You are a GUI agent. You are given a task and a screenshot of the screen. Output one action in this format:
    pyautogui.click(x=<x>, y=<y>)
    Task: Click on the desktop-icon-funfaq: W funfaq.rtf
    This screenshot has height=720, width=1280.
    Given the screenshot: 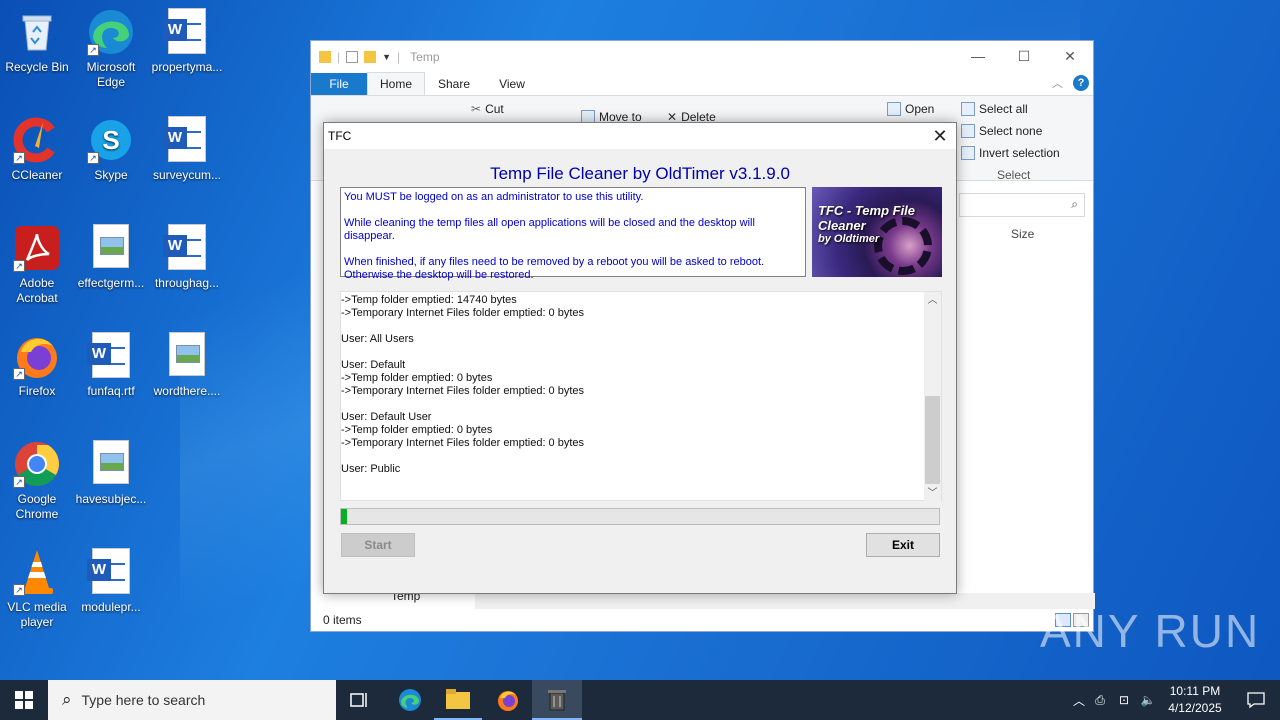 What is the action you would take?
    pyautogui.click(x=111, y=365)
    